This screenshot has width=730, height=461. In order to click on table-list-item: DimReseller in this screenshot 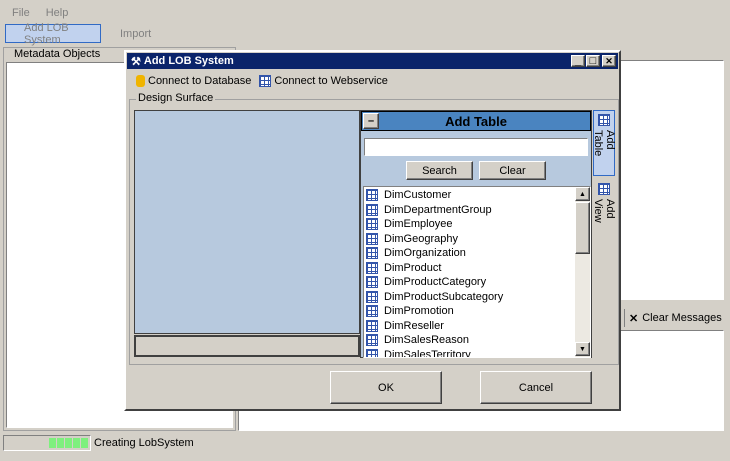, I will do `click(477, 326)`.